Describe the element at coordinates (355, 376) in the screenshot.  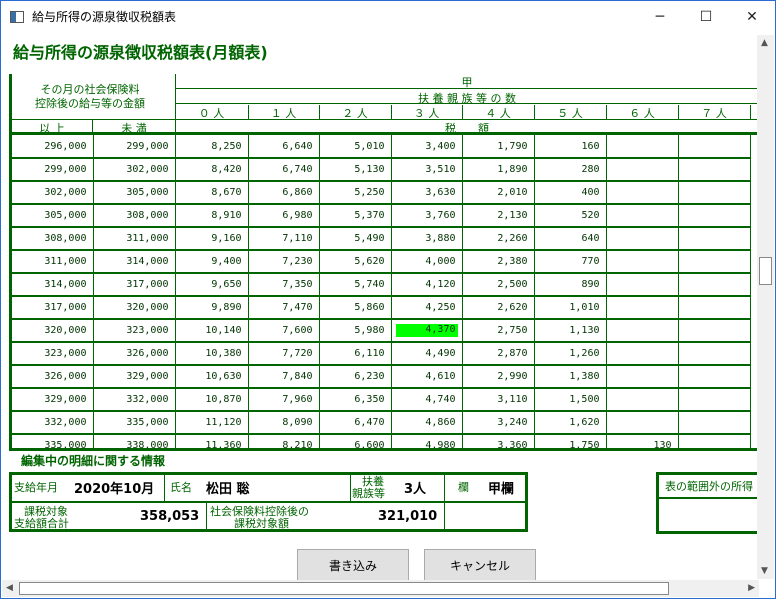
I see `table-cell: 6,230` at that location.